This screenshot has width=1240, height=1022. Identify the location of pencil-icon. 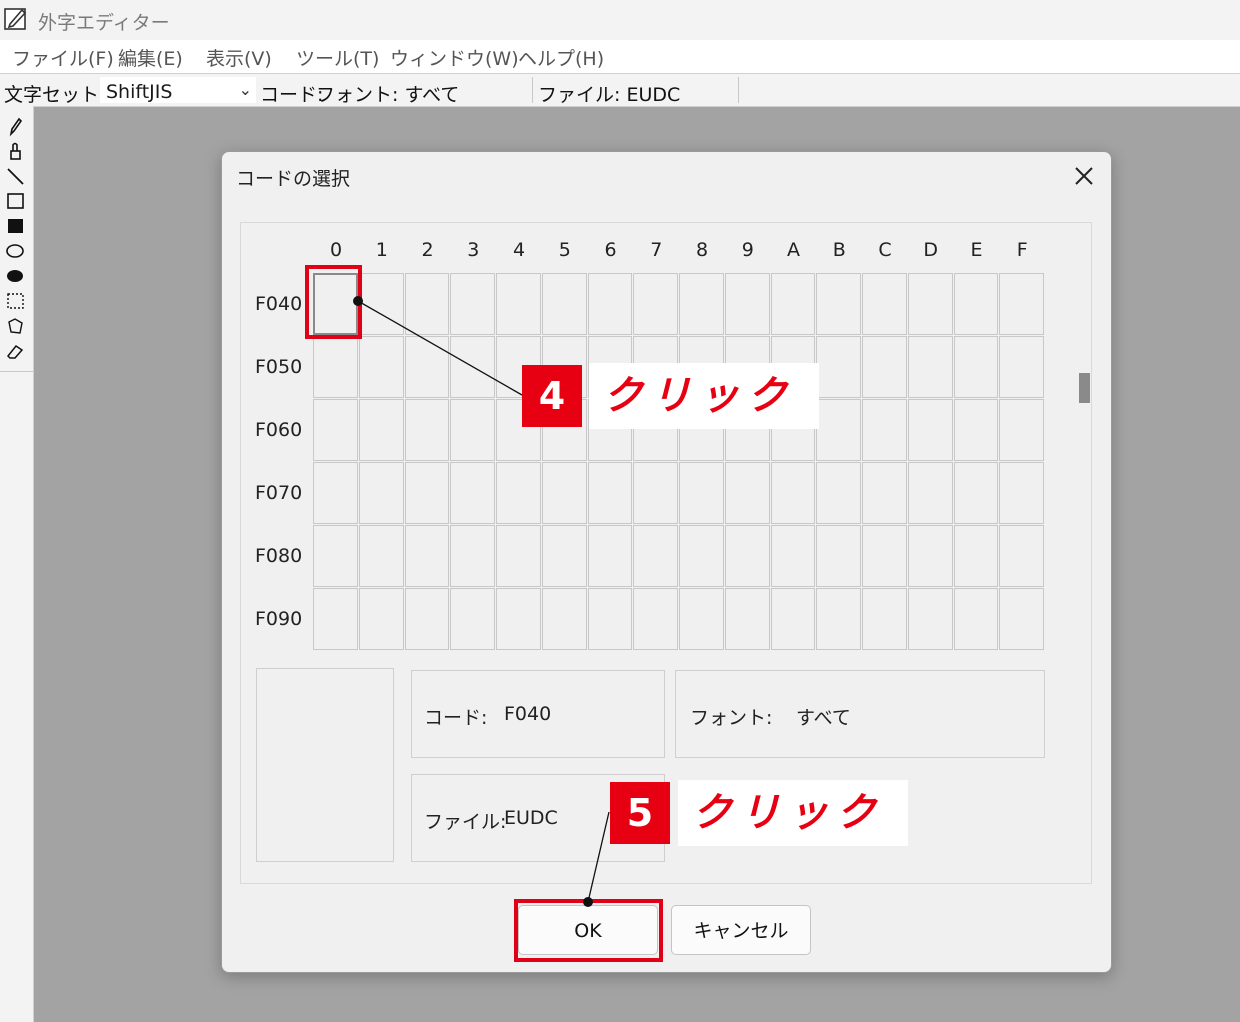
(15, 126).